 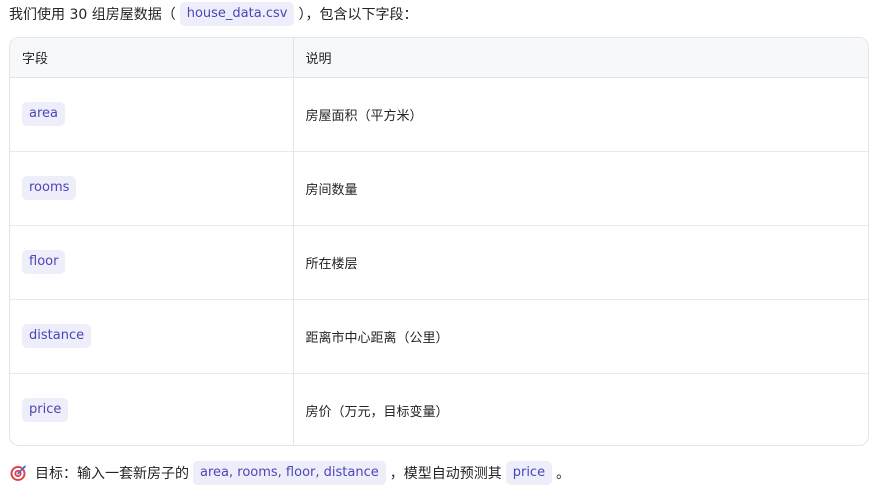 I want to click on intro-paragraph: 我们使用 30 组房屋数据（ house_data.csv ），包含以下字段：, so click(x=213, y=14).